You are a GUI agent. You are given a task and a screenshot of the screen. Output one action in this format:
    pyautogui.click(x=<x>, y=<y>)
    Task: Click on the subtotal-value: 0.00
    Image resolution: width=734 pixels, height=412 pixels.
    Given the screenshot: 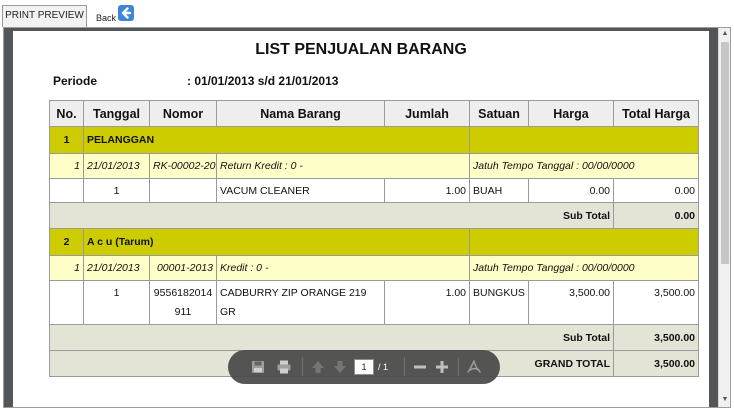 What is the action you would take?
    pyautogui.click(x=656, y=215)
    